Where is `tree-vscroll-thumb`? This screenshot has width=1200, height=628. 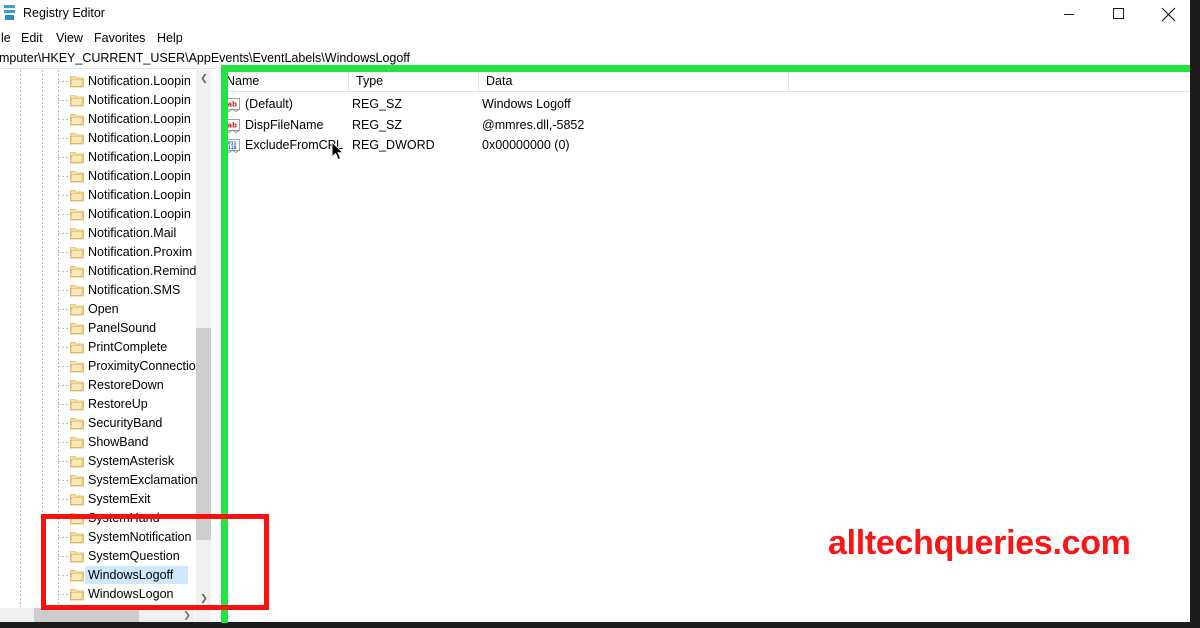
tree-vscroll-thumb is located at coordinates (204, 434).